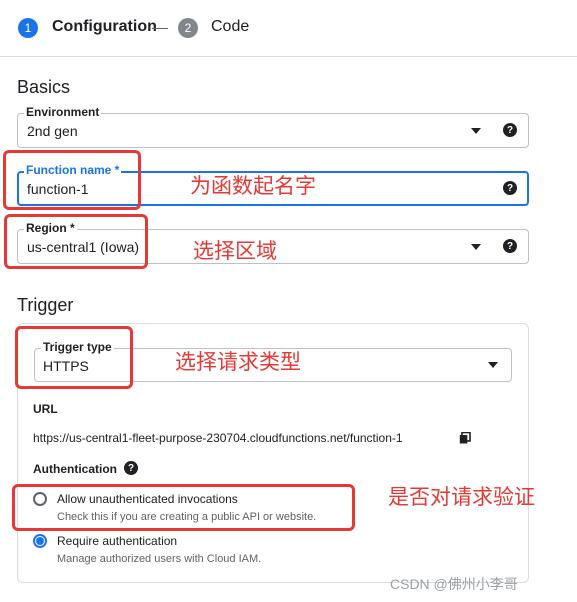  I want to click on step-1-badge: 1, so click(28, 28).